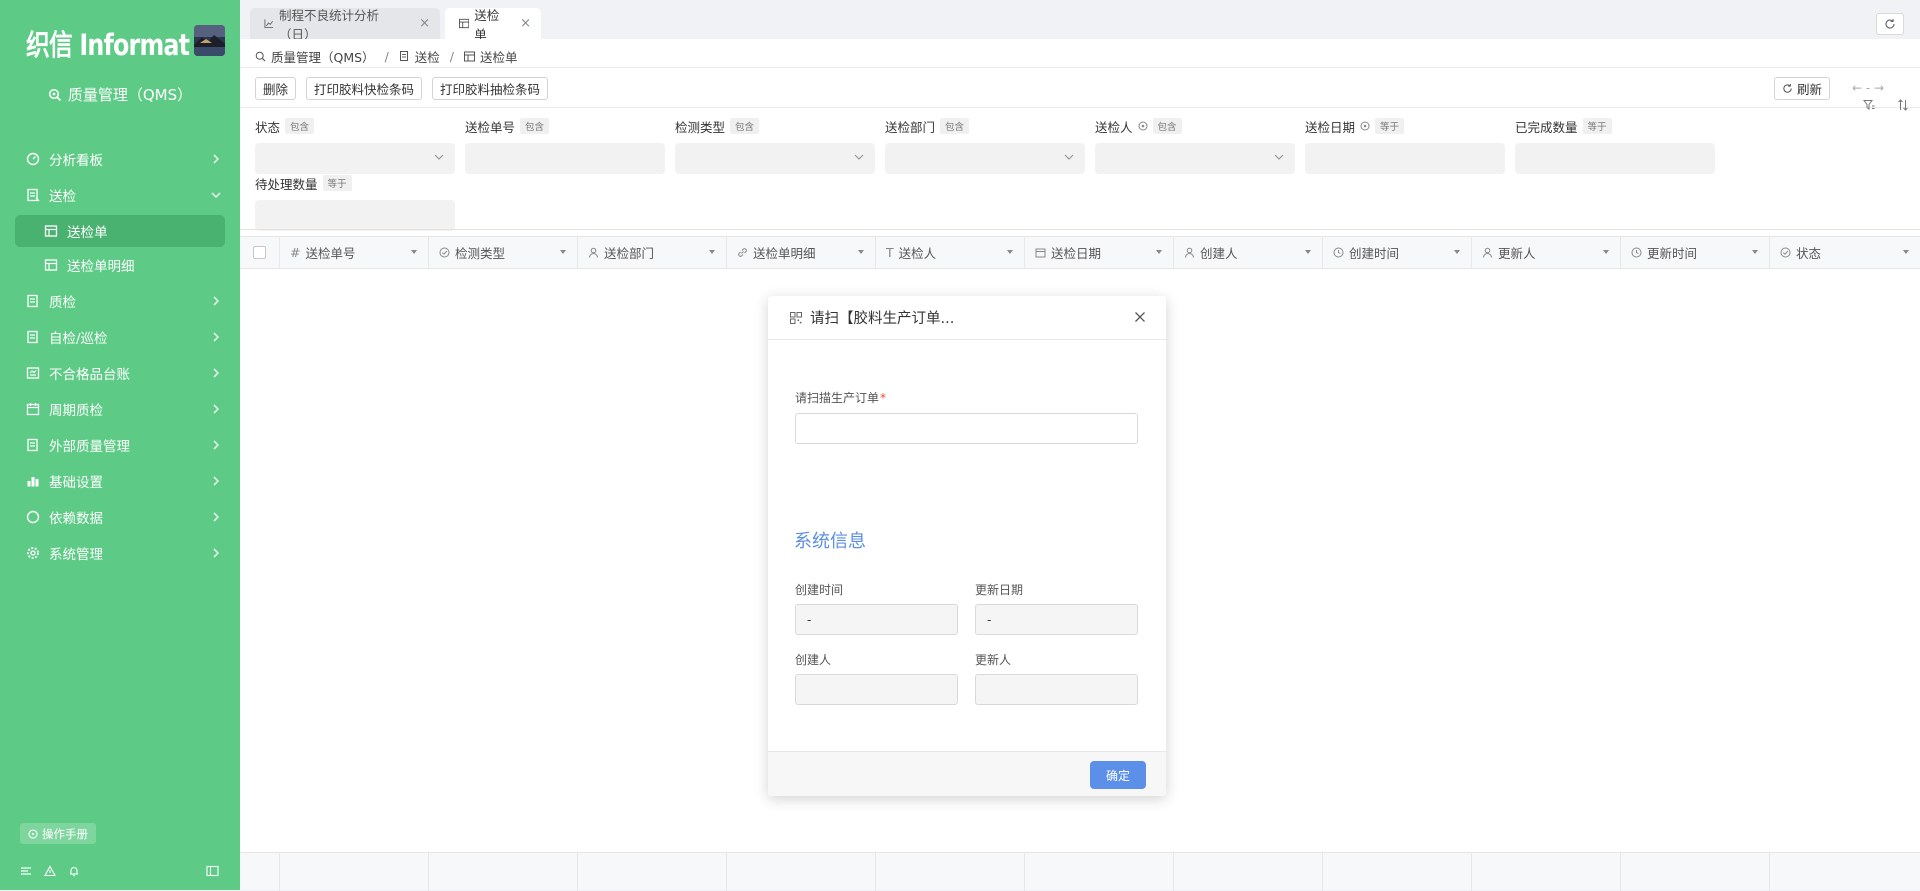  I want to click on check-type-select, so click(775, 158).